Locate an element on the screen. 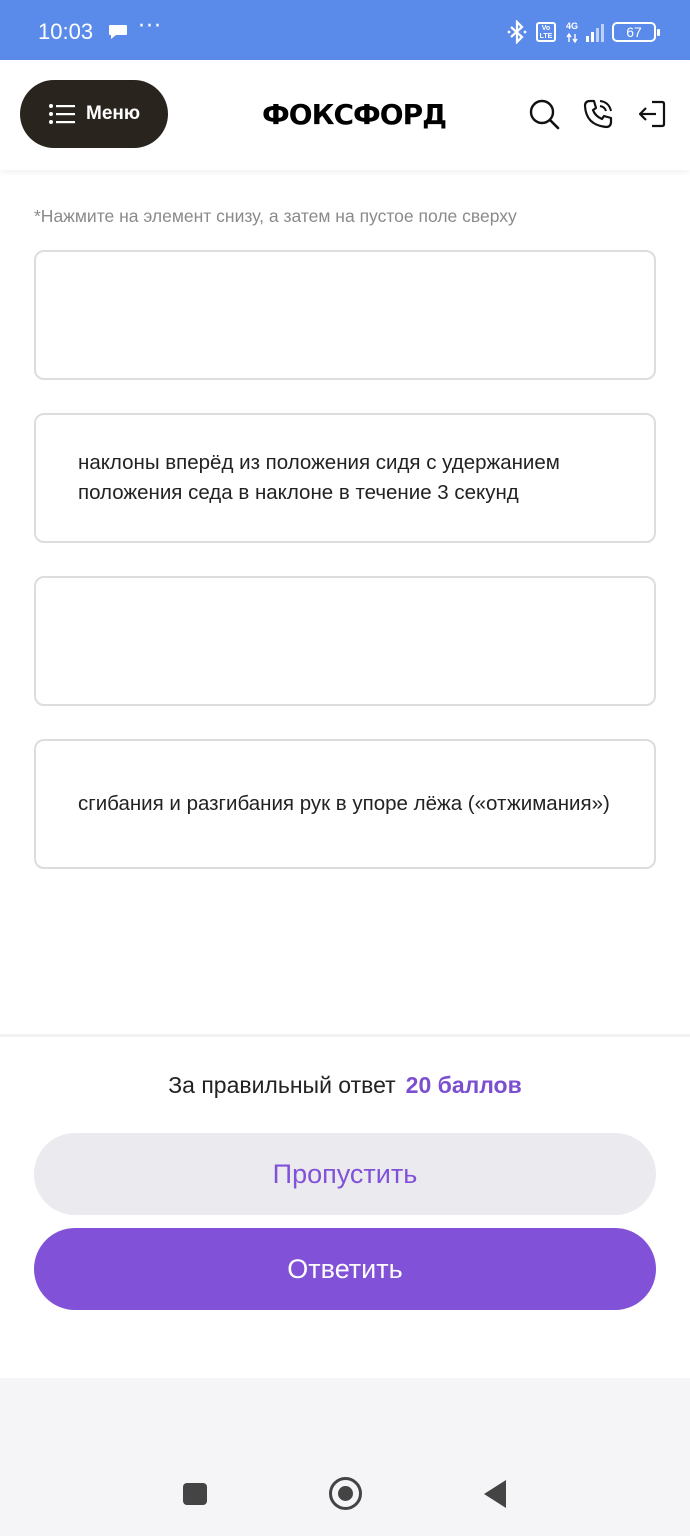 Image resolution: width=690 pixels, height=1536 pixels. score-info: За правильный ответ 20 баллов is located at coordinates (345, 1085).